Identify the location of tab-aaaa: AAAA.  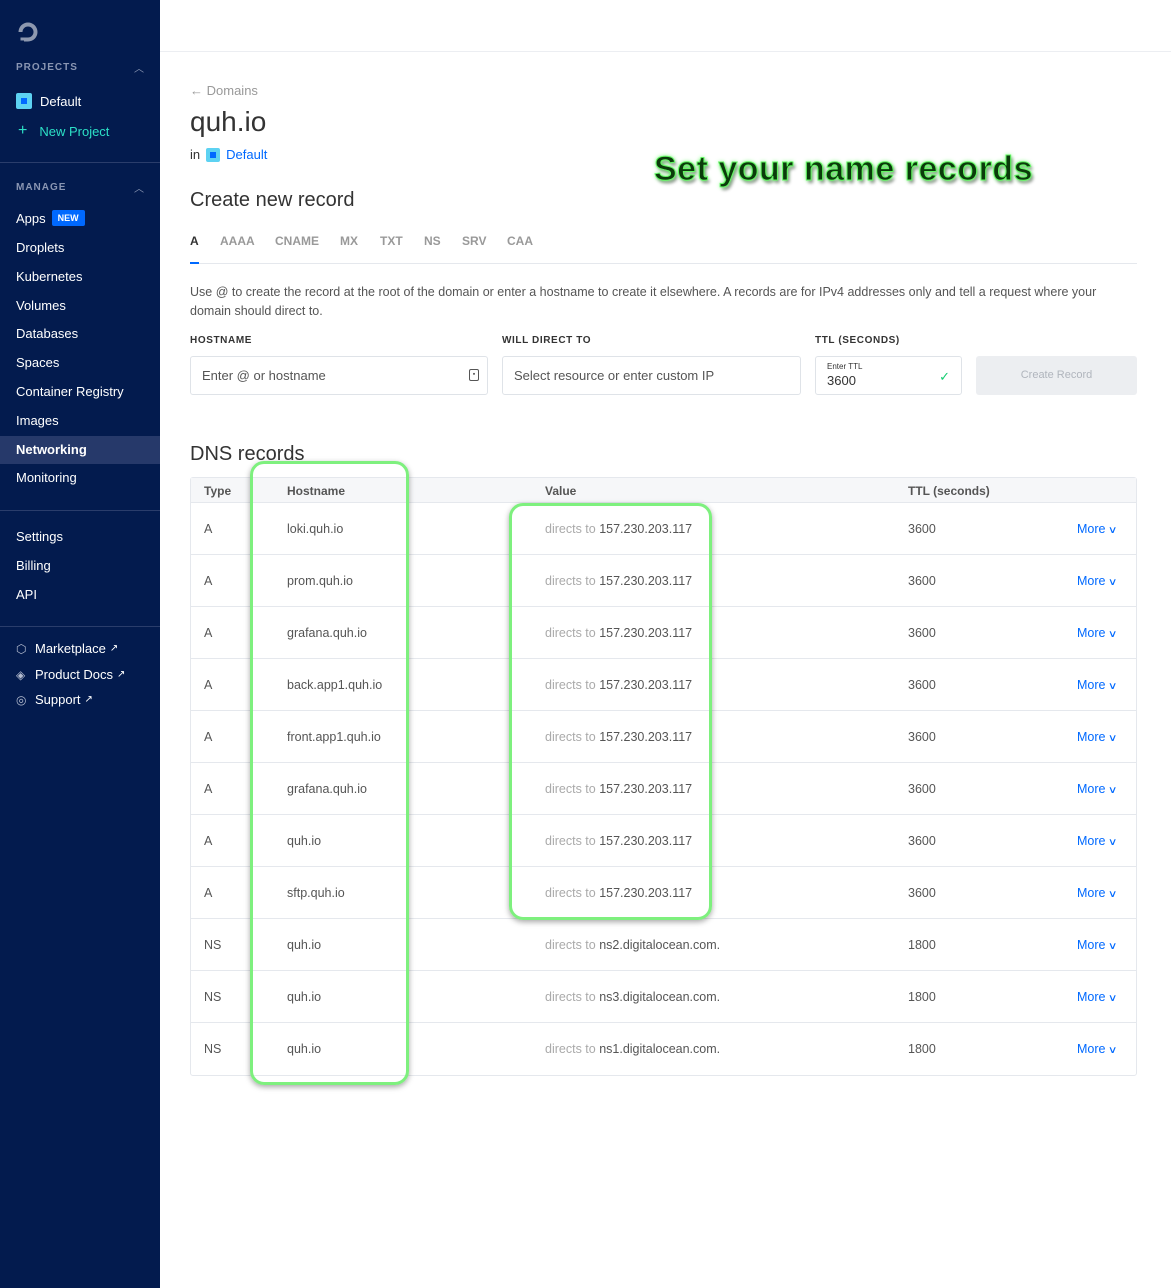
(237, 241).